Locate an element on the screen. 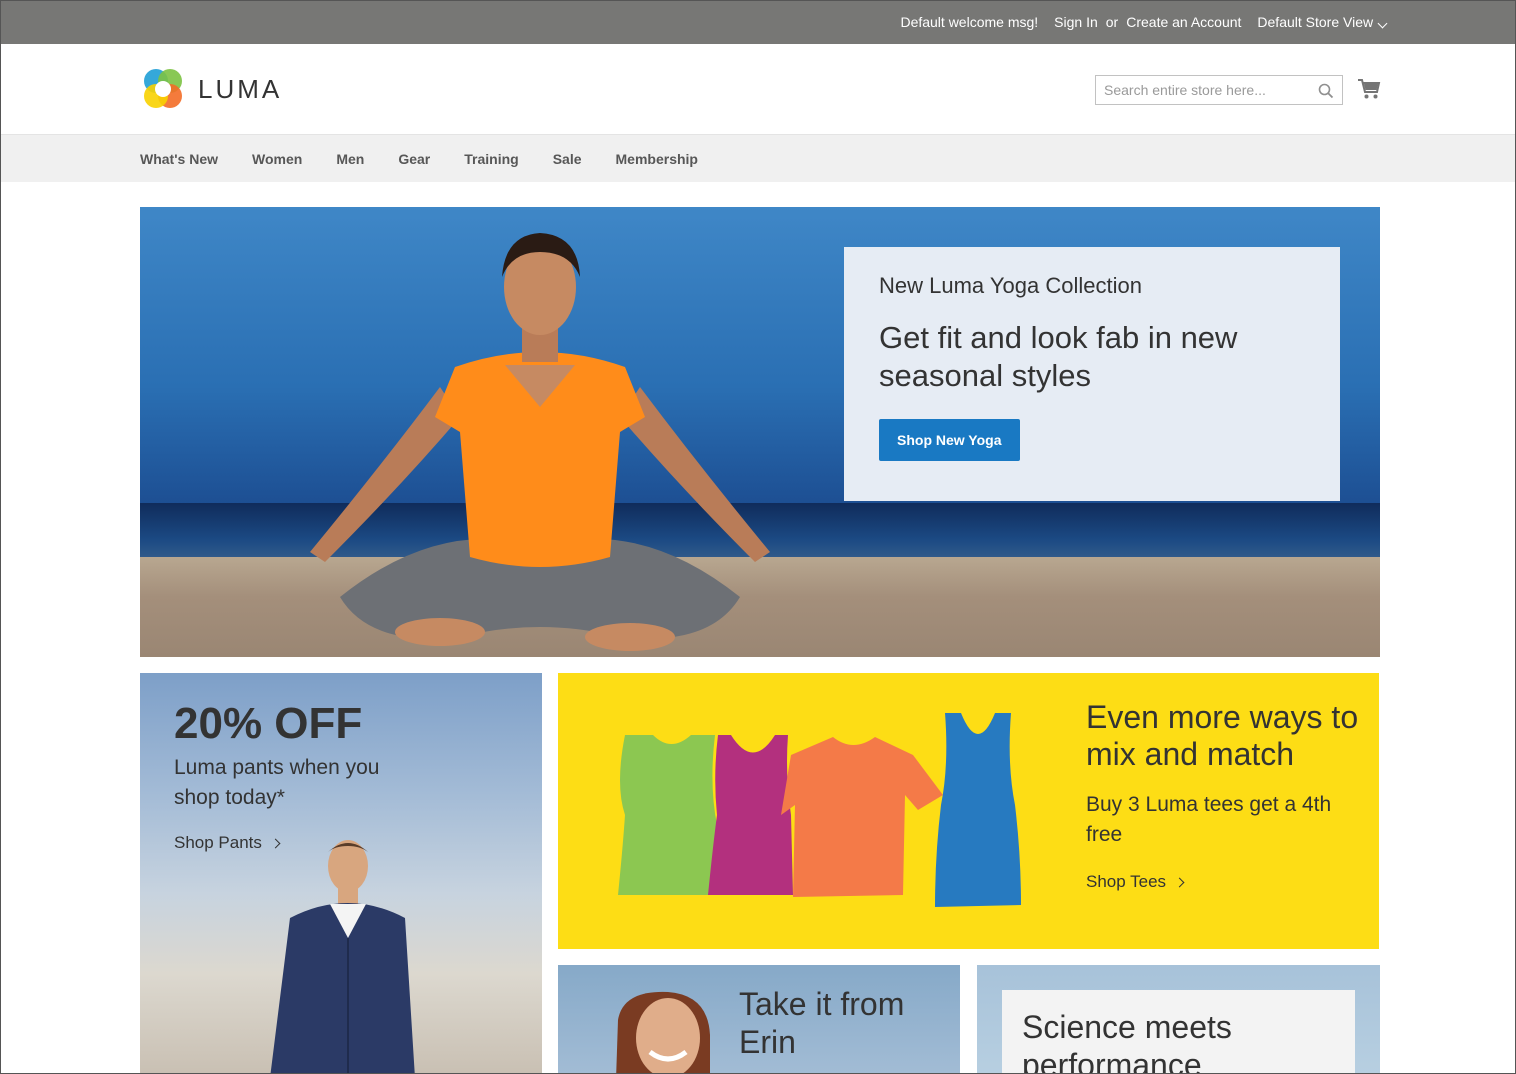 Image resolution: width=1516 pixels, height=1074 pixels. logo: LUMA is located at coordinates (211, 89).